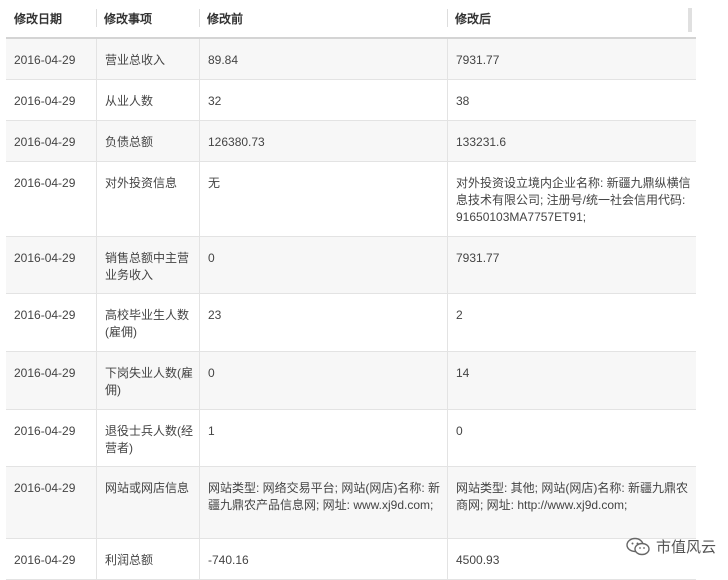  I want to click on header-date: 修改日期, so click(38, 19).